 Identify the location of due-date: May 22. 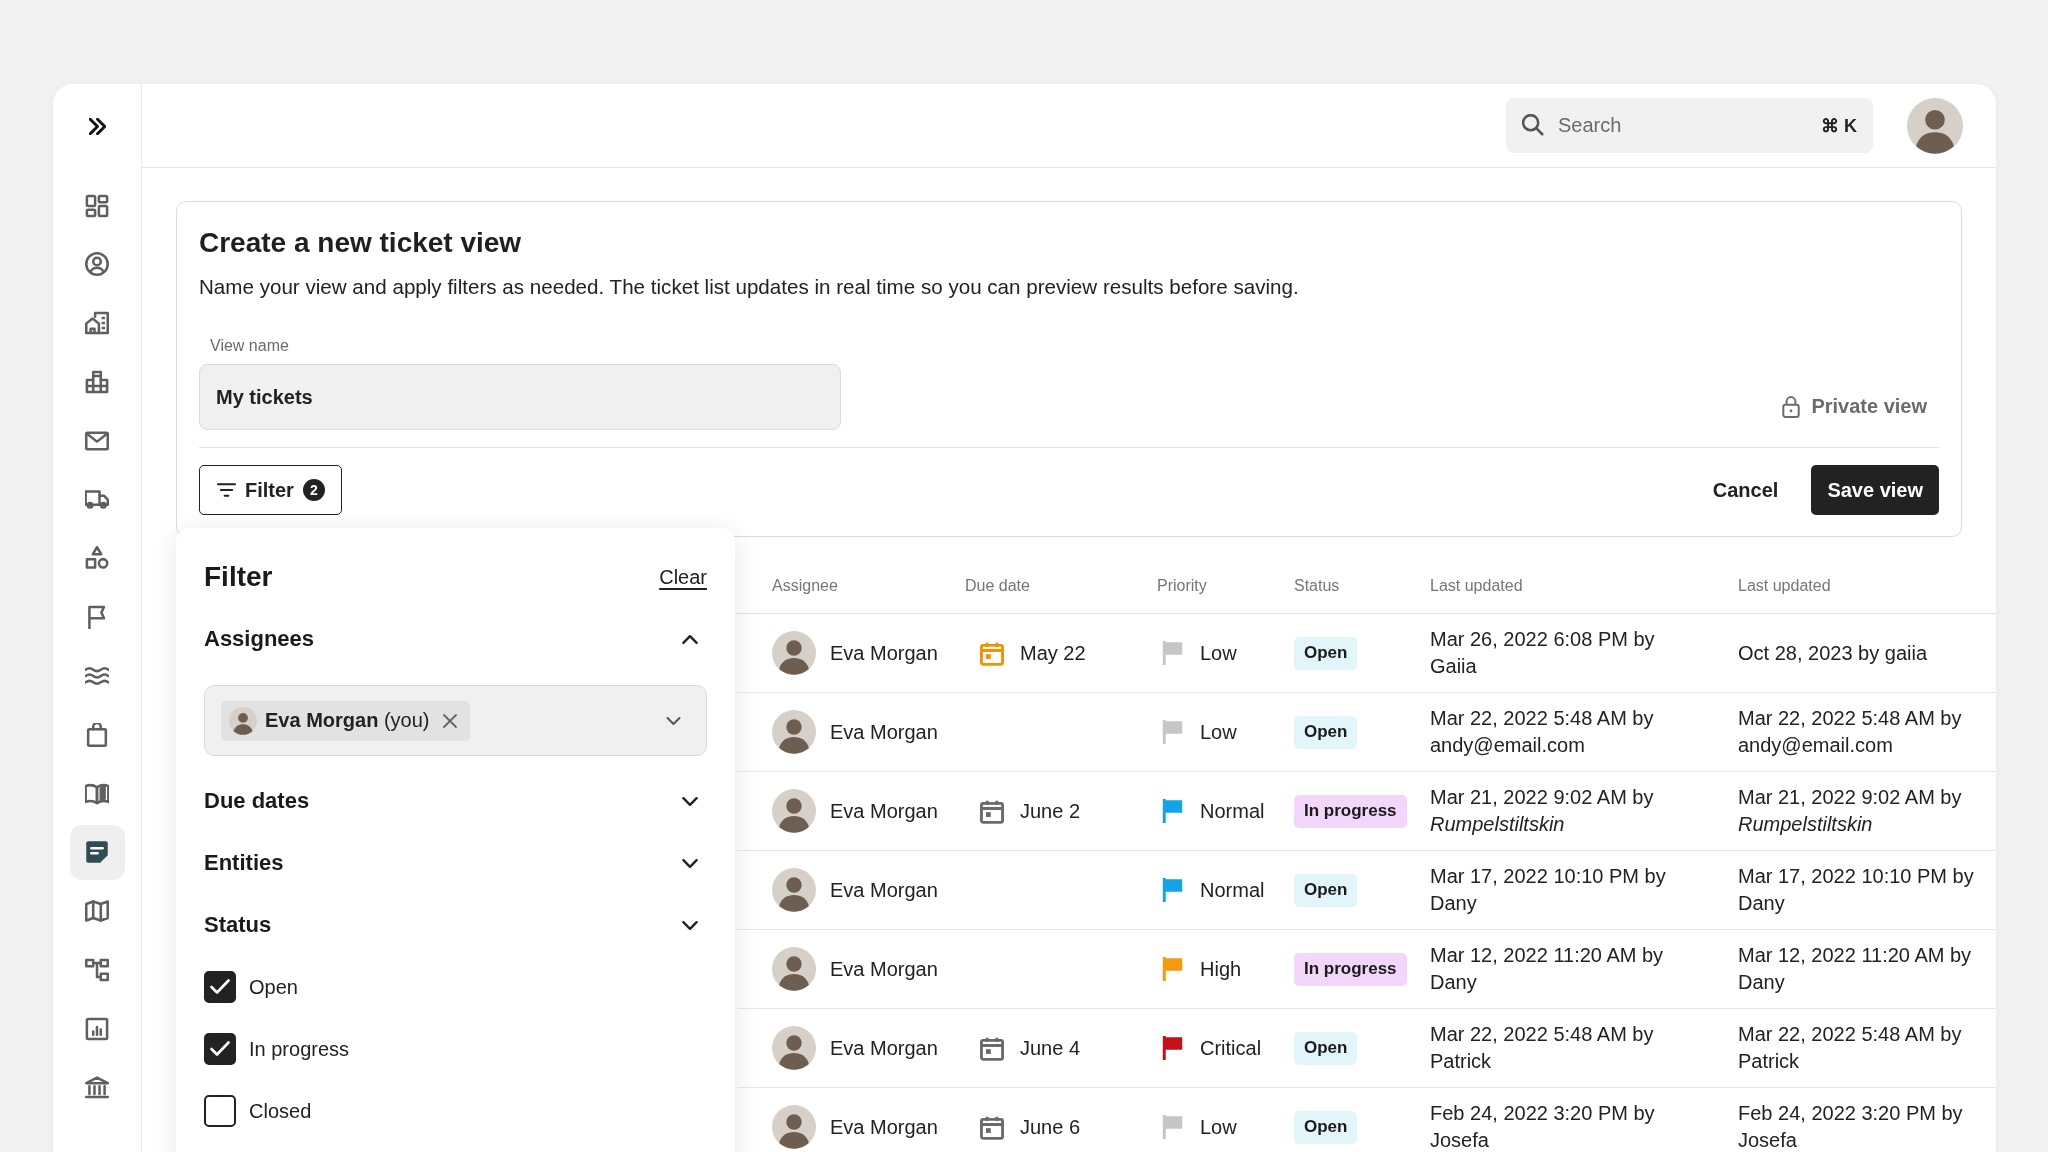
(1053, 653).